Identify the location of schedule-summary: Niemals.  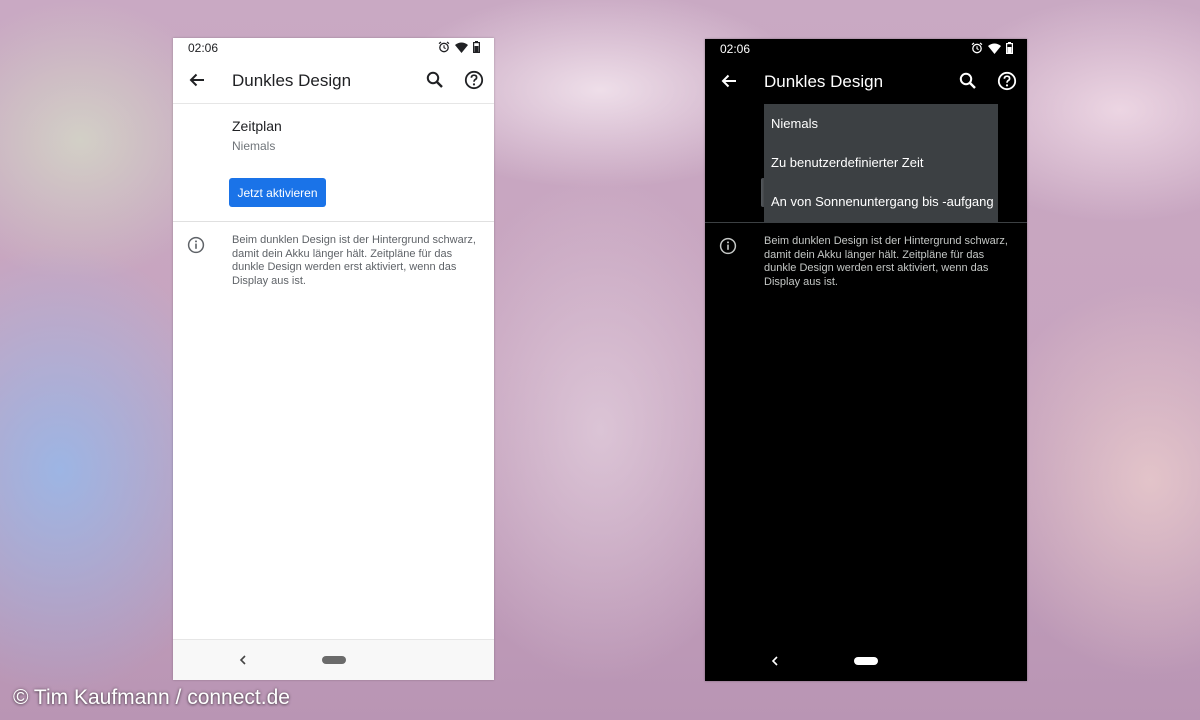
(254, 146).